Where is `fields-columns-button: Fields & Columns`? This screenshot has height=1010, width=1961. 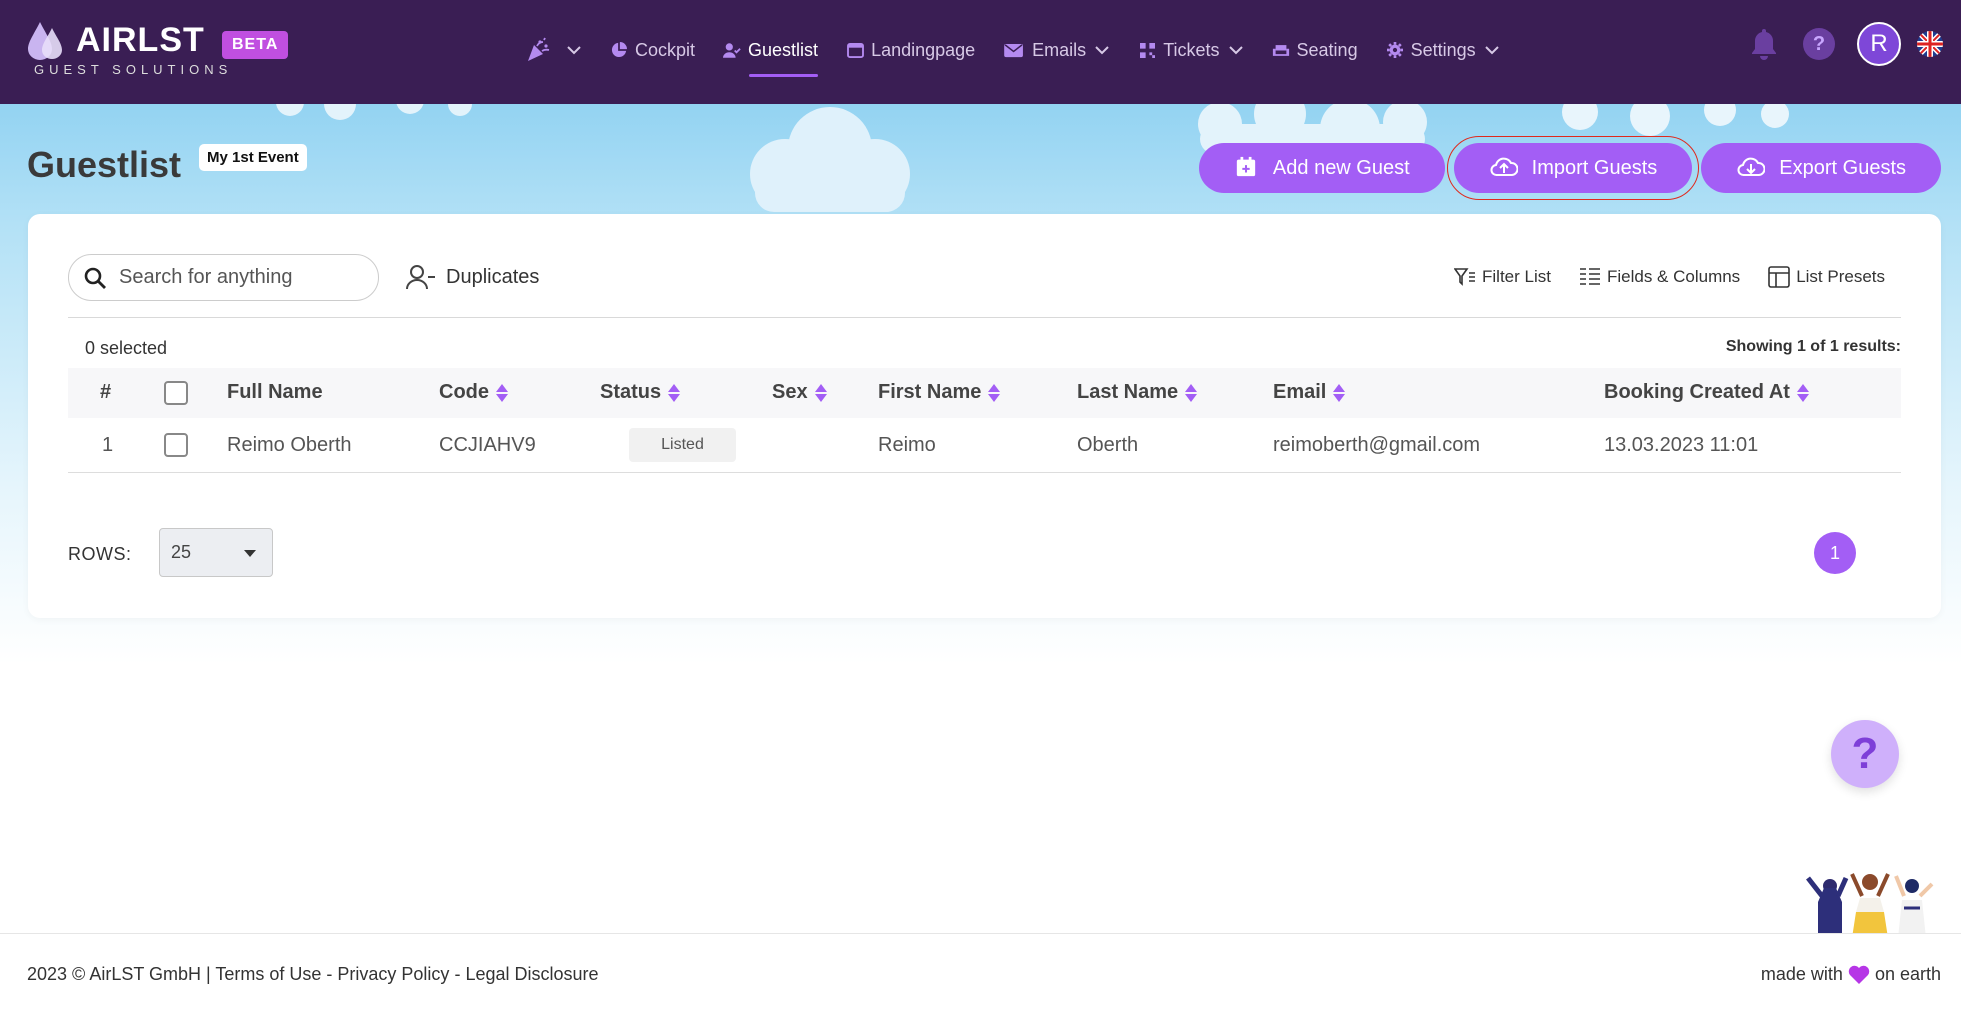
fields-columns-button: Fields & Columns is located at coordinates (1659, 277).